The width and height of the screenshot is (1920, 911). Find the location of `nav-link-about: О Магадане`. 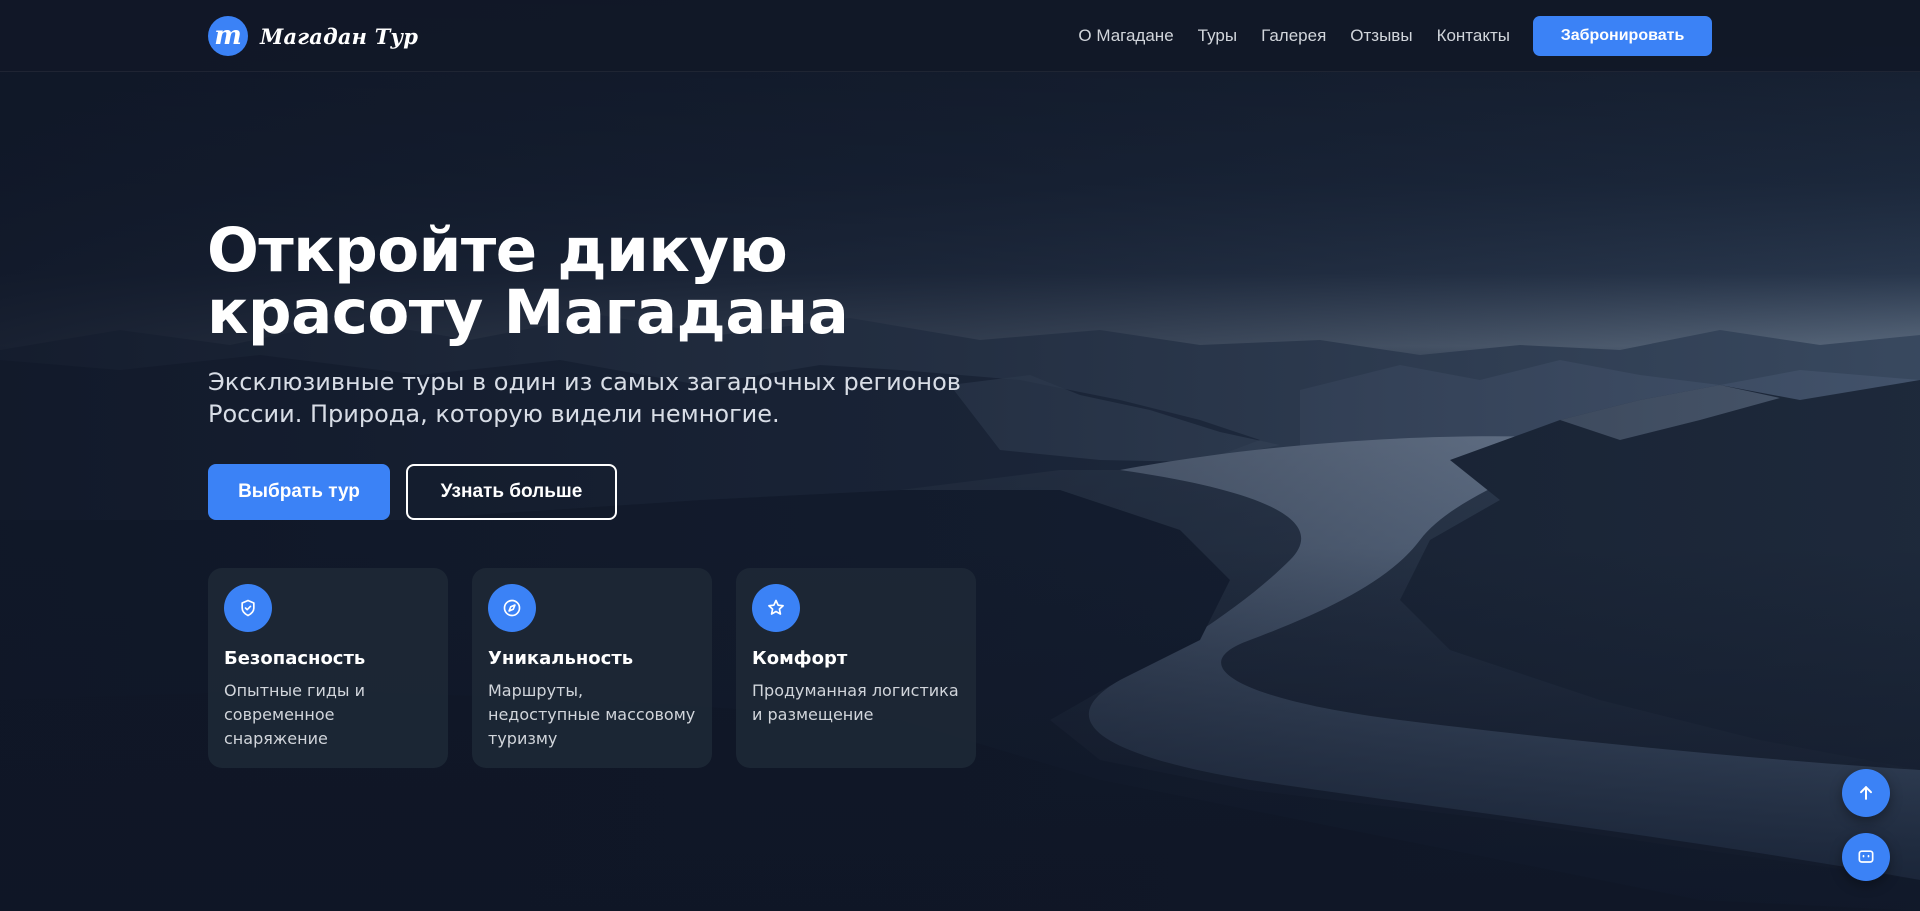

nav-link-about: О Магадане is located at coordinates (1125, 36).